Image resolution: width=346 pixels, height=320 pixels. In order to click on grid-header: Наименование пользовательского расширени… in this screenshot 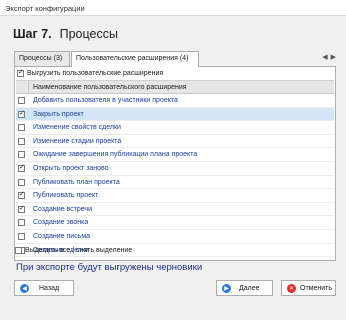, I will do `click(175, 87)`.